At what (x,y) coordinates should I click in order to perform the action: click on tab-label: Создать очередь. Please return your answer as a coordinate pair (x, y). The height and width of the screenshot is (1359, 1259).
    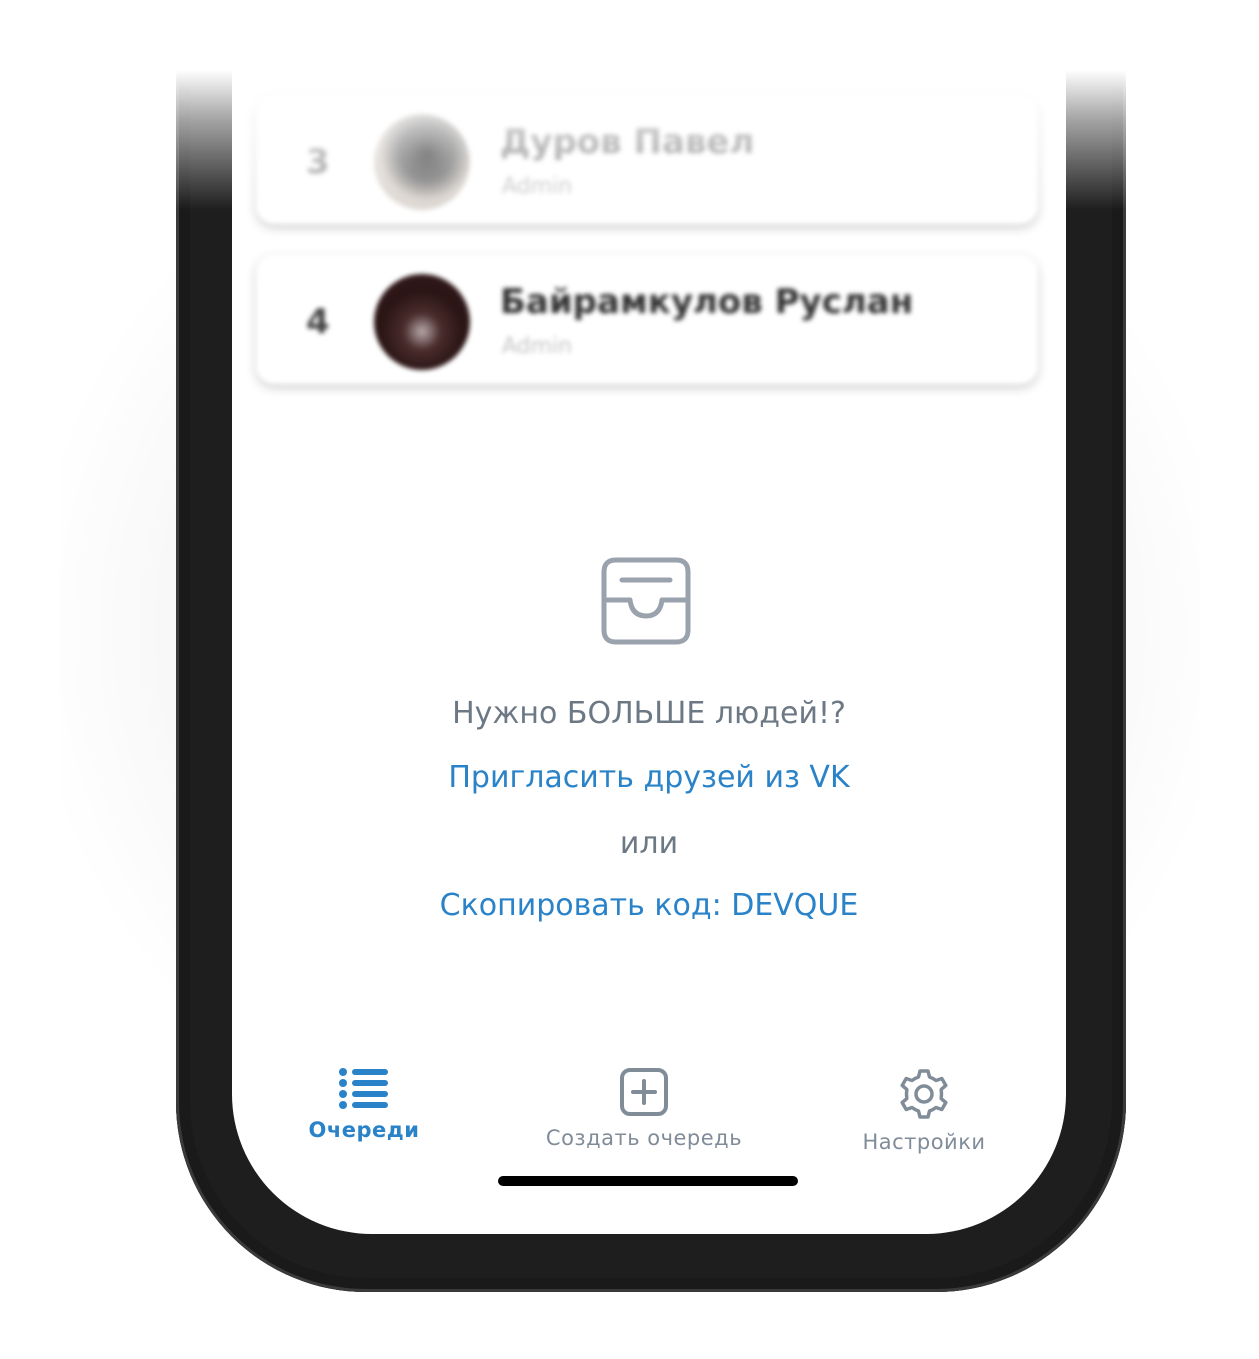
    Looking at the image, I should click on (644, 1138).